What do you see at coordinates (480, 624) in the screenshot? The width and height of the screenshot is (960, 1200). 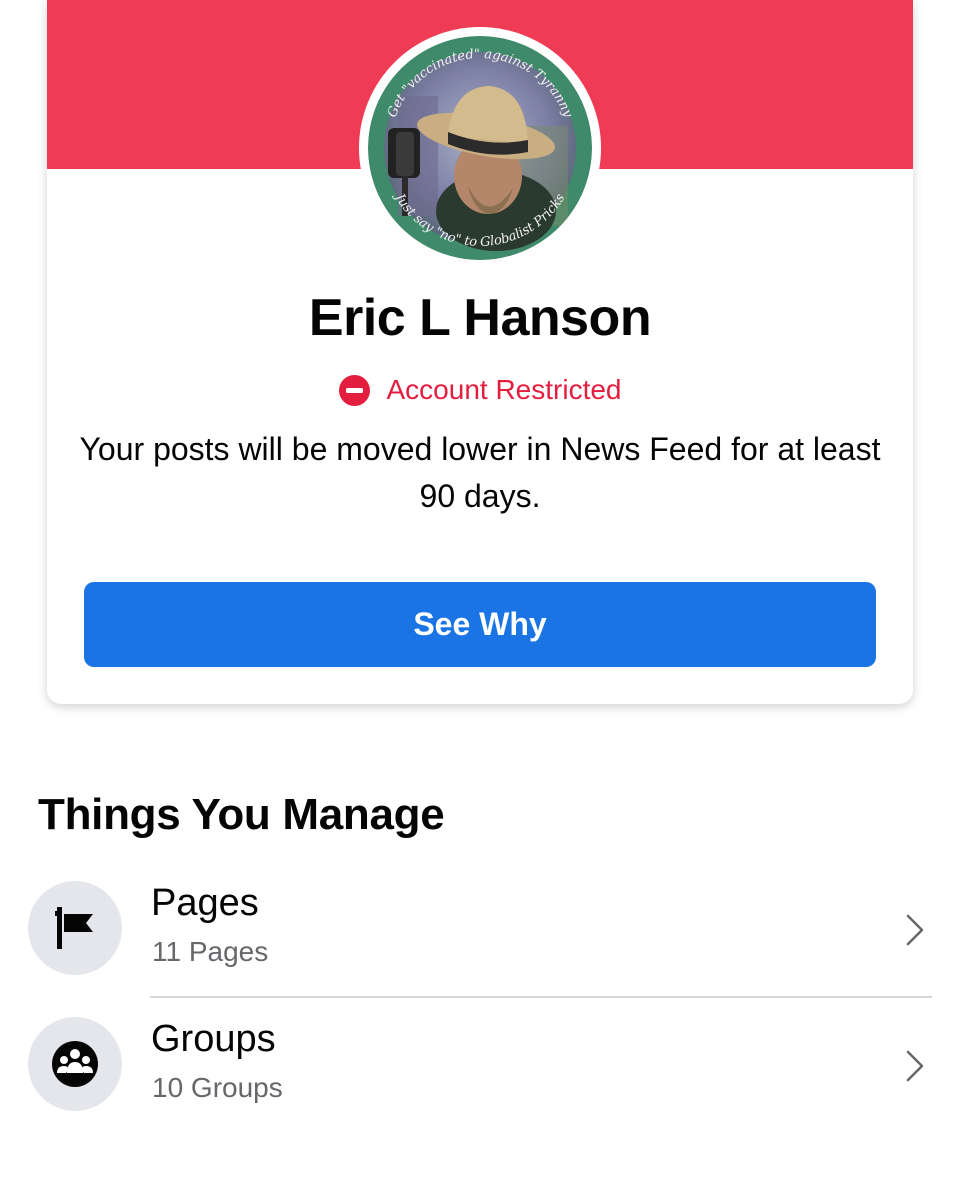 I see `see-why-button: See Why` at bounding box center [480, 624].